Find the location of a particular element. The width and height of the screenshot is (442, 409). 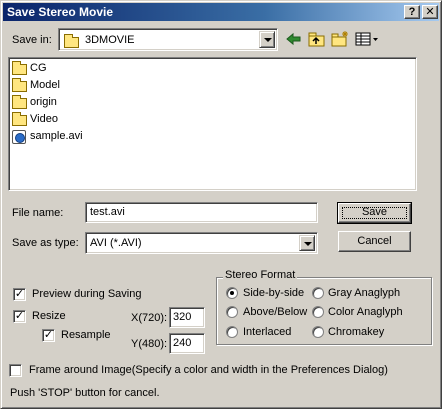

title-bar: Save Stereo Movie ? ✕ is located at coordinates (221, 12).